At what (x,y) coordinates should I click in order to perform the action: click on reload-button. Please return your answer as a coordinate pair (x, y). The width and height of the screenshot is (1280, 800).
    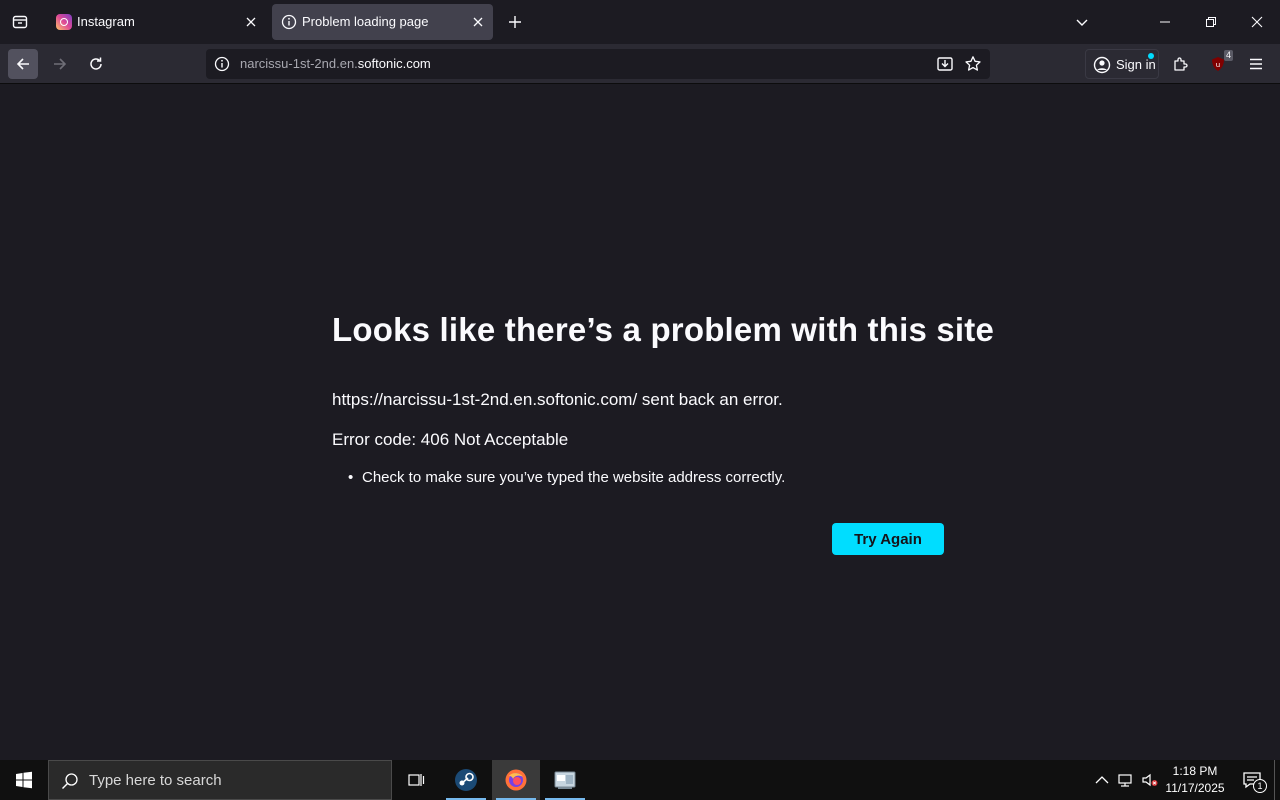
    Looking at the image, I should click on (96, 64).